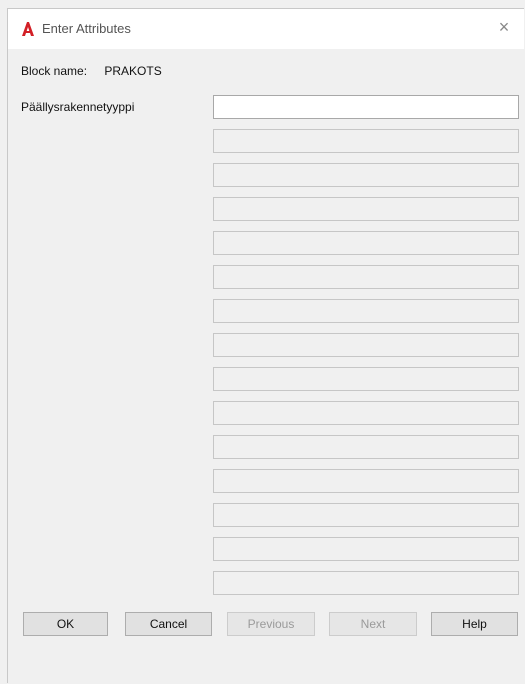  What do you see at coordinates (271, 624) in the screenshot?
I see `previous-button: Previous` at bounding box center [271, 624].